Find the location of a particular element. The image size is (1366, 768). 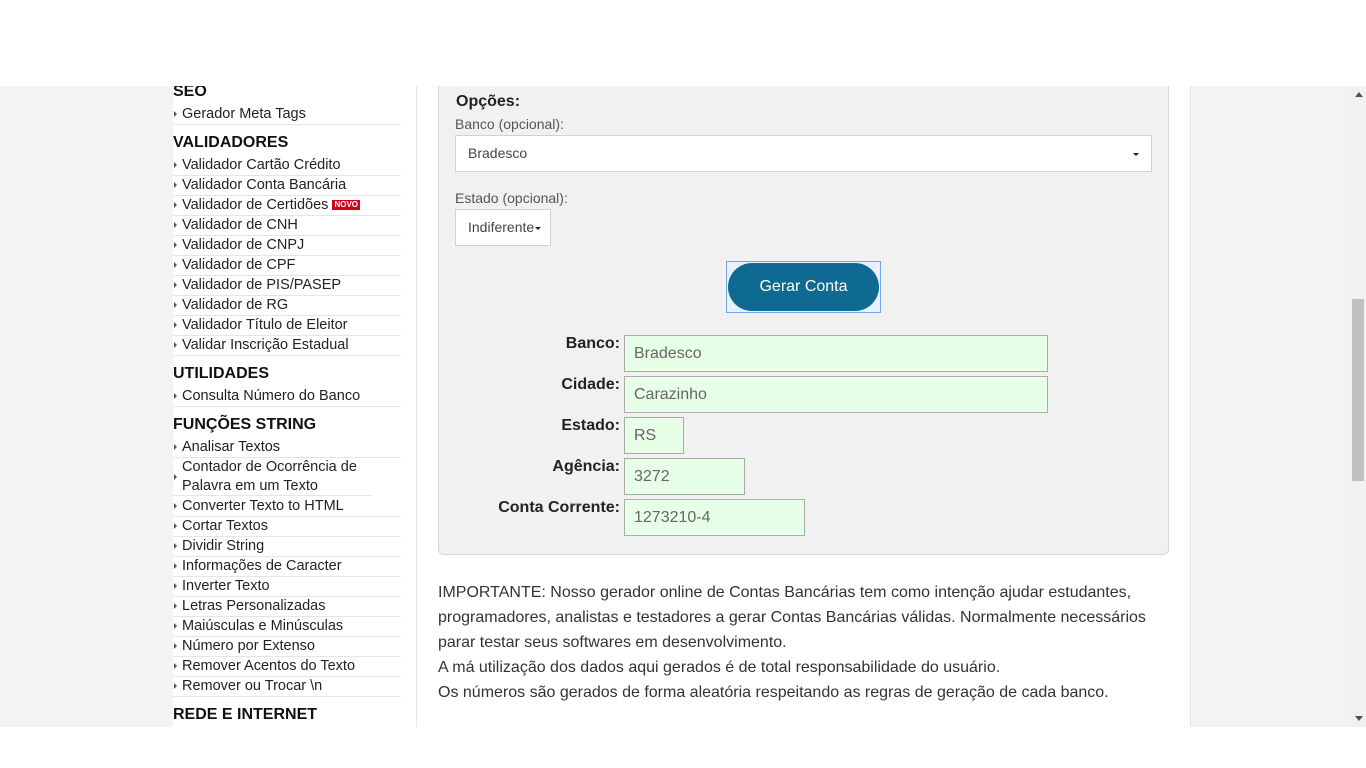

sidebar-item-analisar-textos: Analisar Textos is located at coordinates (287, 448).